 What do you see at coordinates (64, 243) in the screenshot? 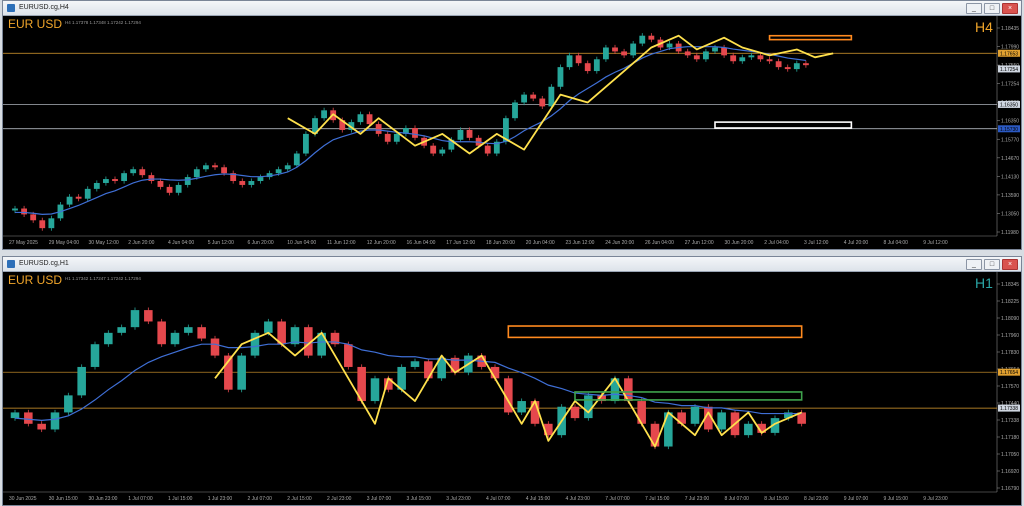
I see `time-tick-label: 29 May 04:00` at bounding box center [64, 243].